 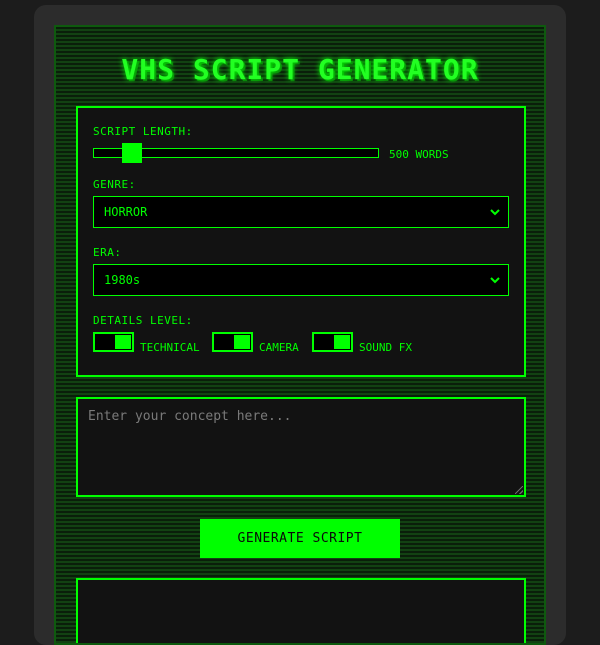 I want to click on script-length-slider-thumb, so click(x=132, y=153).